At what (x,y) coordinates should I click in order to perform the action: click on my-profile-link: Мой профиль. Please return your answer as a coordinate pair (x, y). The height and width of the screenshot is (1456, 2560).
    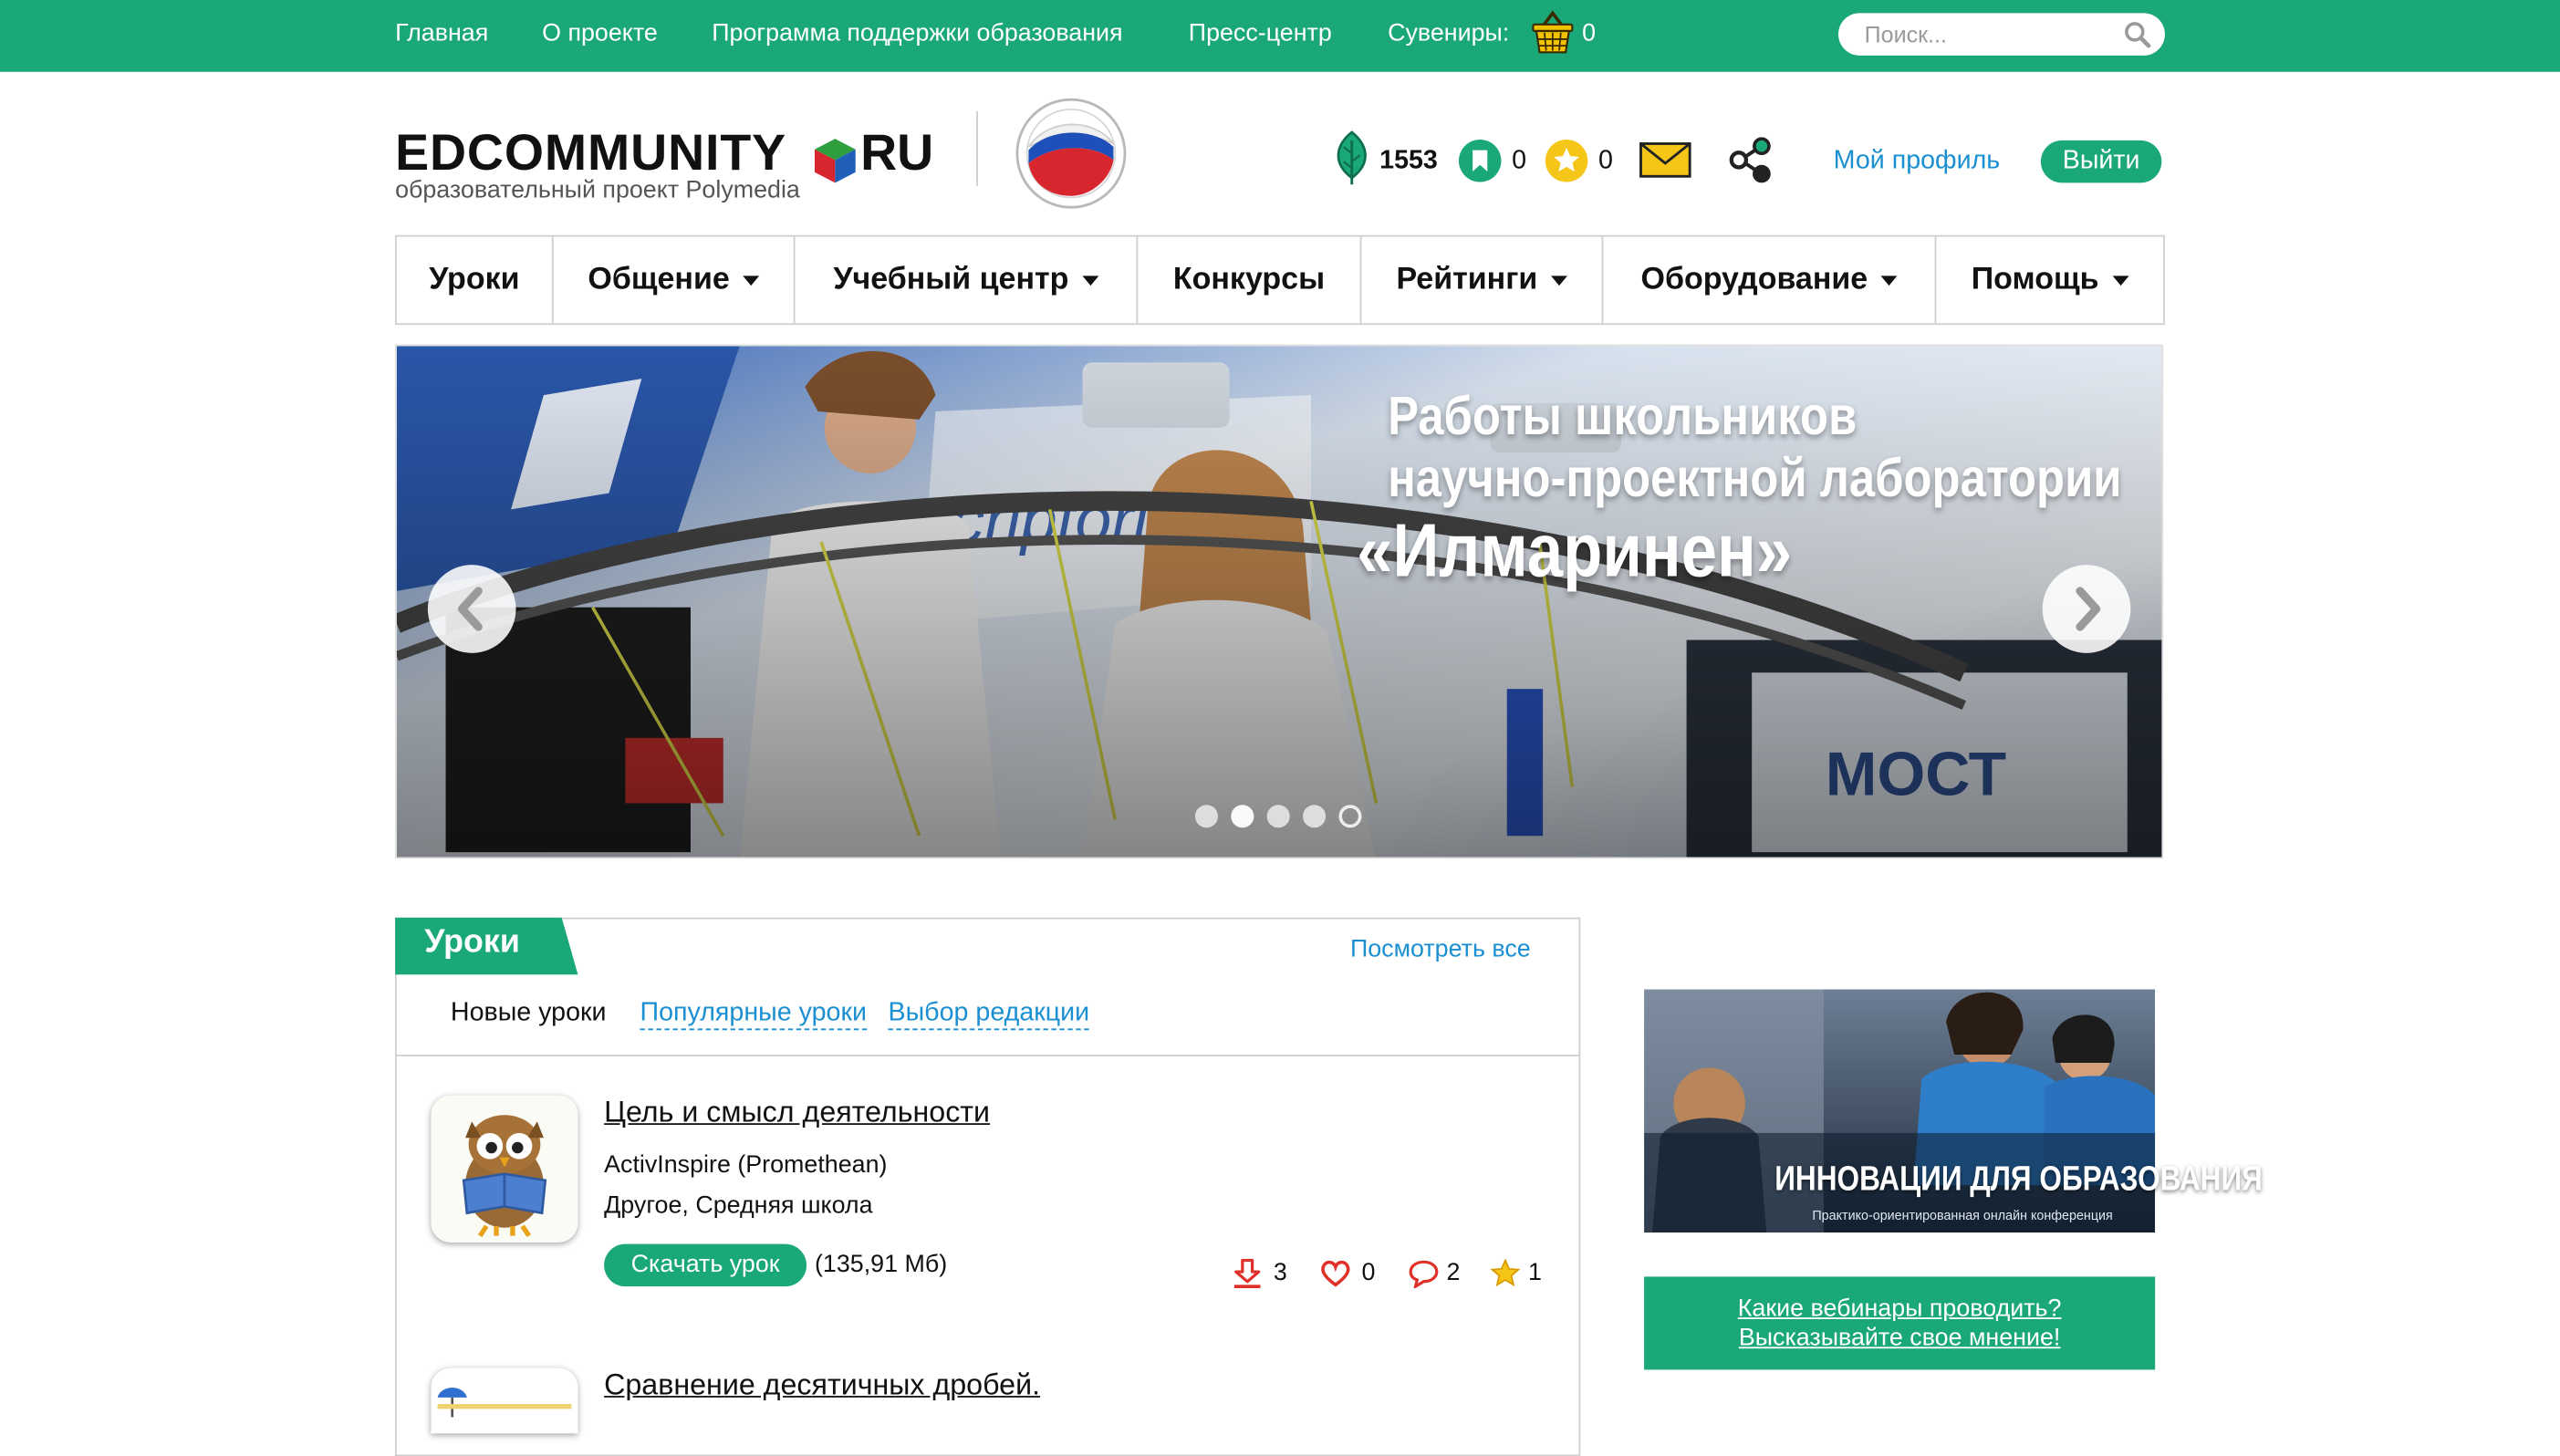
    Looking at the image, I should click on (1917, 161).